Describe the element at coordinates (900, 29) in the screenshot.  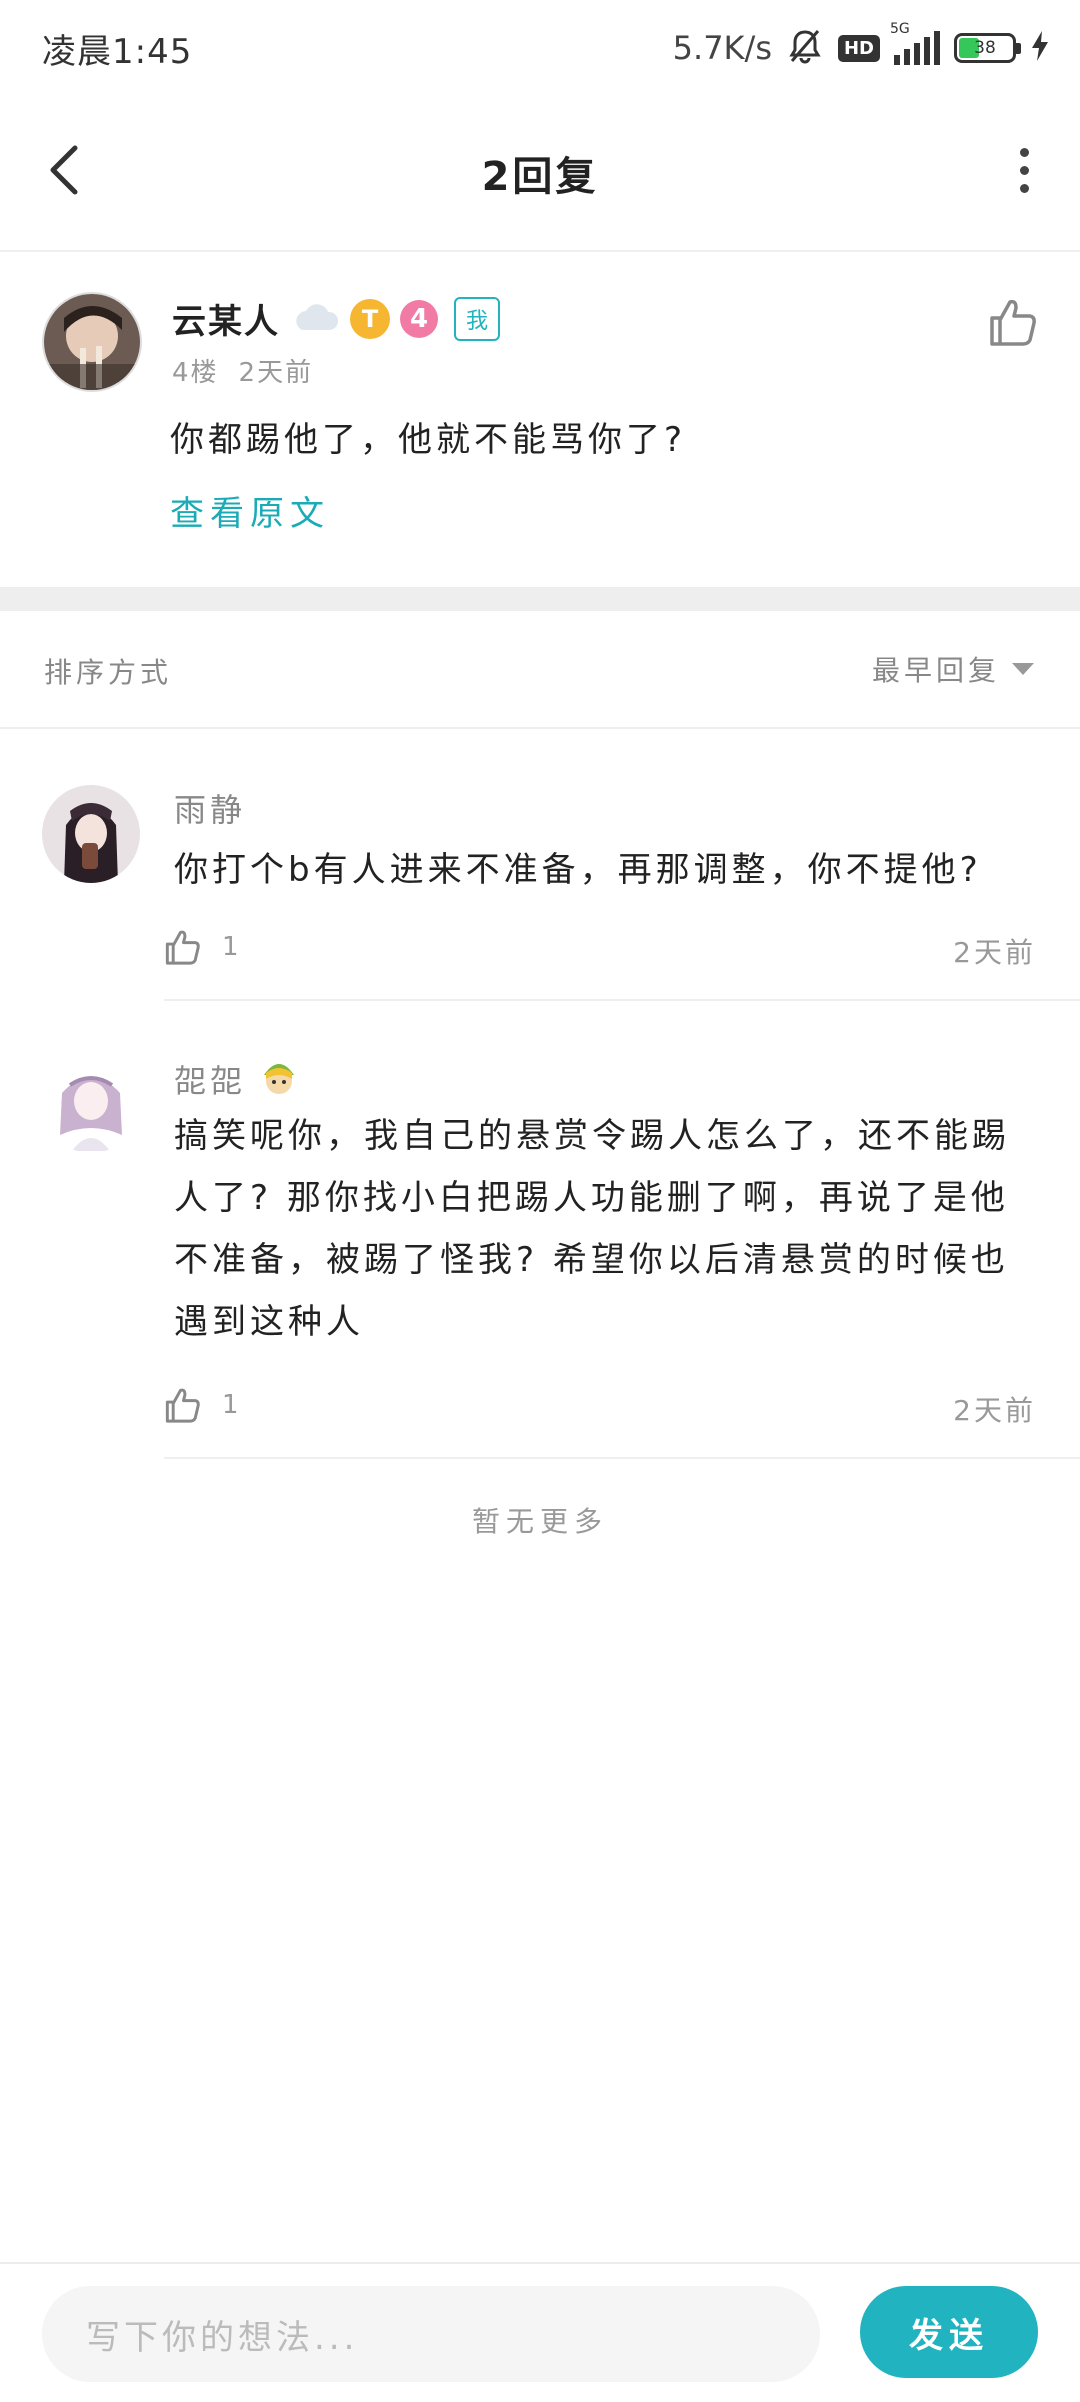
I see `network-type: 5G` at that location.